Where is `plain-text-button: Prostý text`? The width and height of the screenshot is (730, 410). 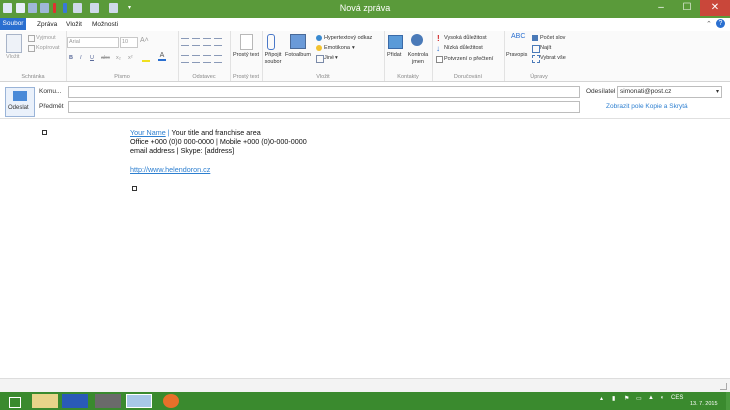 plain-text-button: Prostý text is located at coordinates (246, 55).